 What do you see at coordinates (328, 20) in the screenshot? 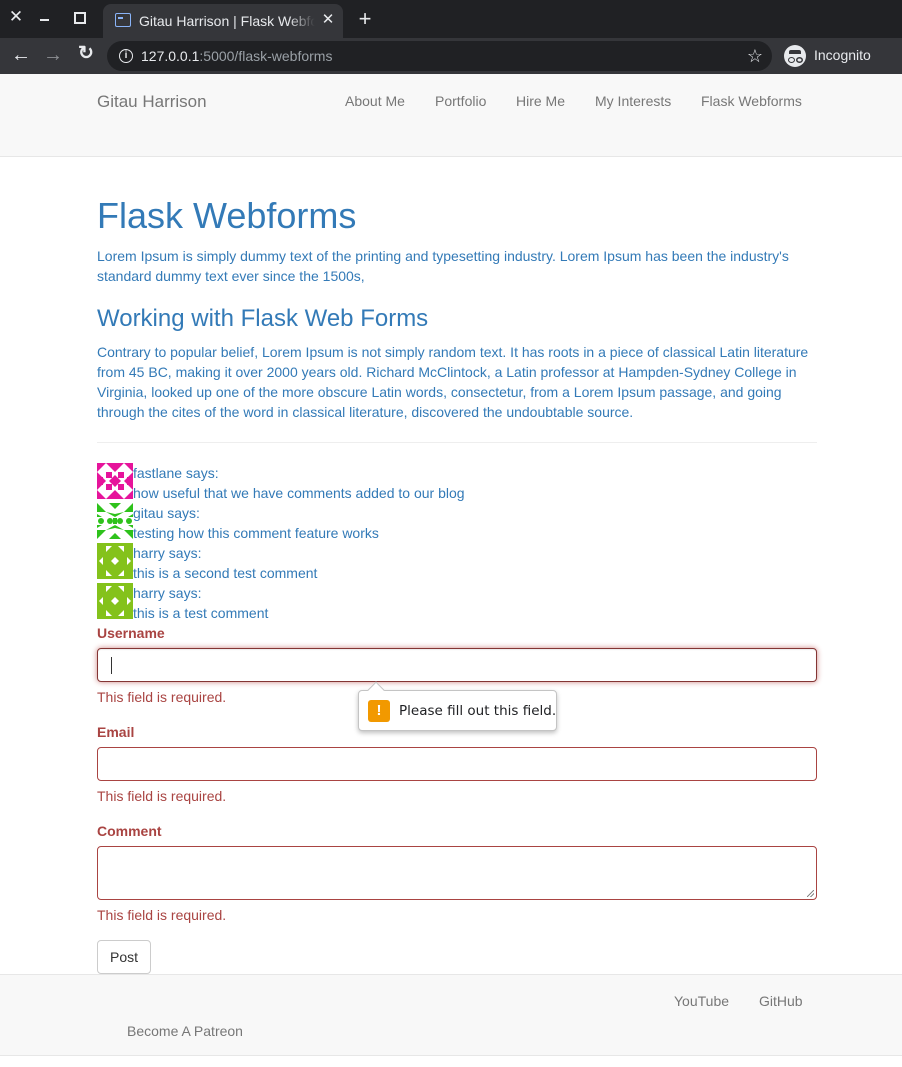
I see `tab-close-icon: ✕` at bounding box center [328, 20].